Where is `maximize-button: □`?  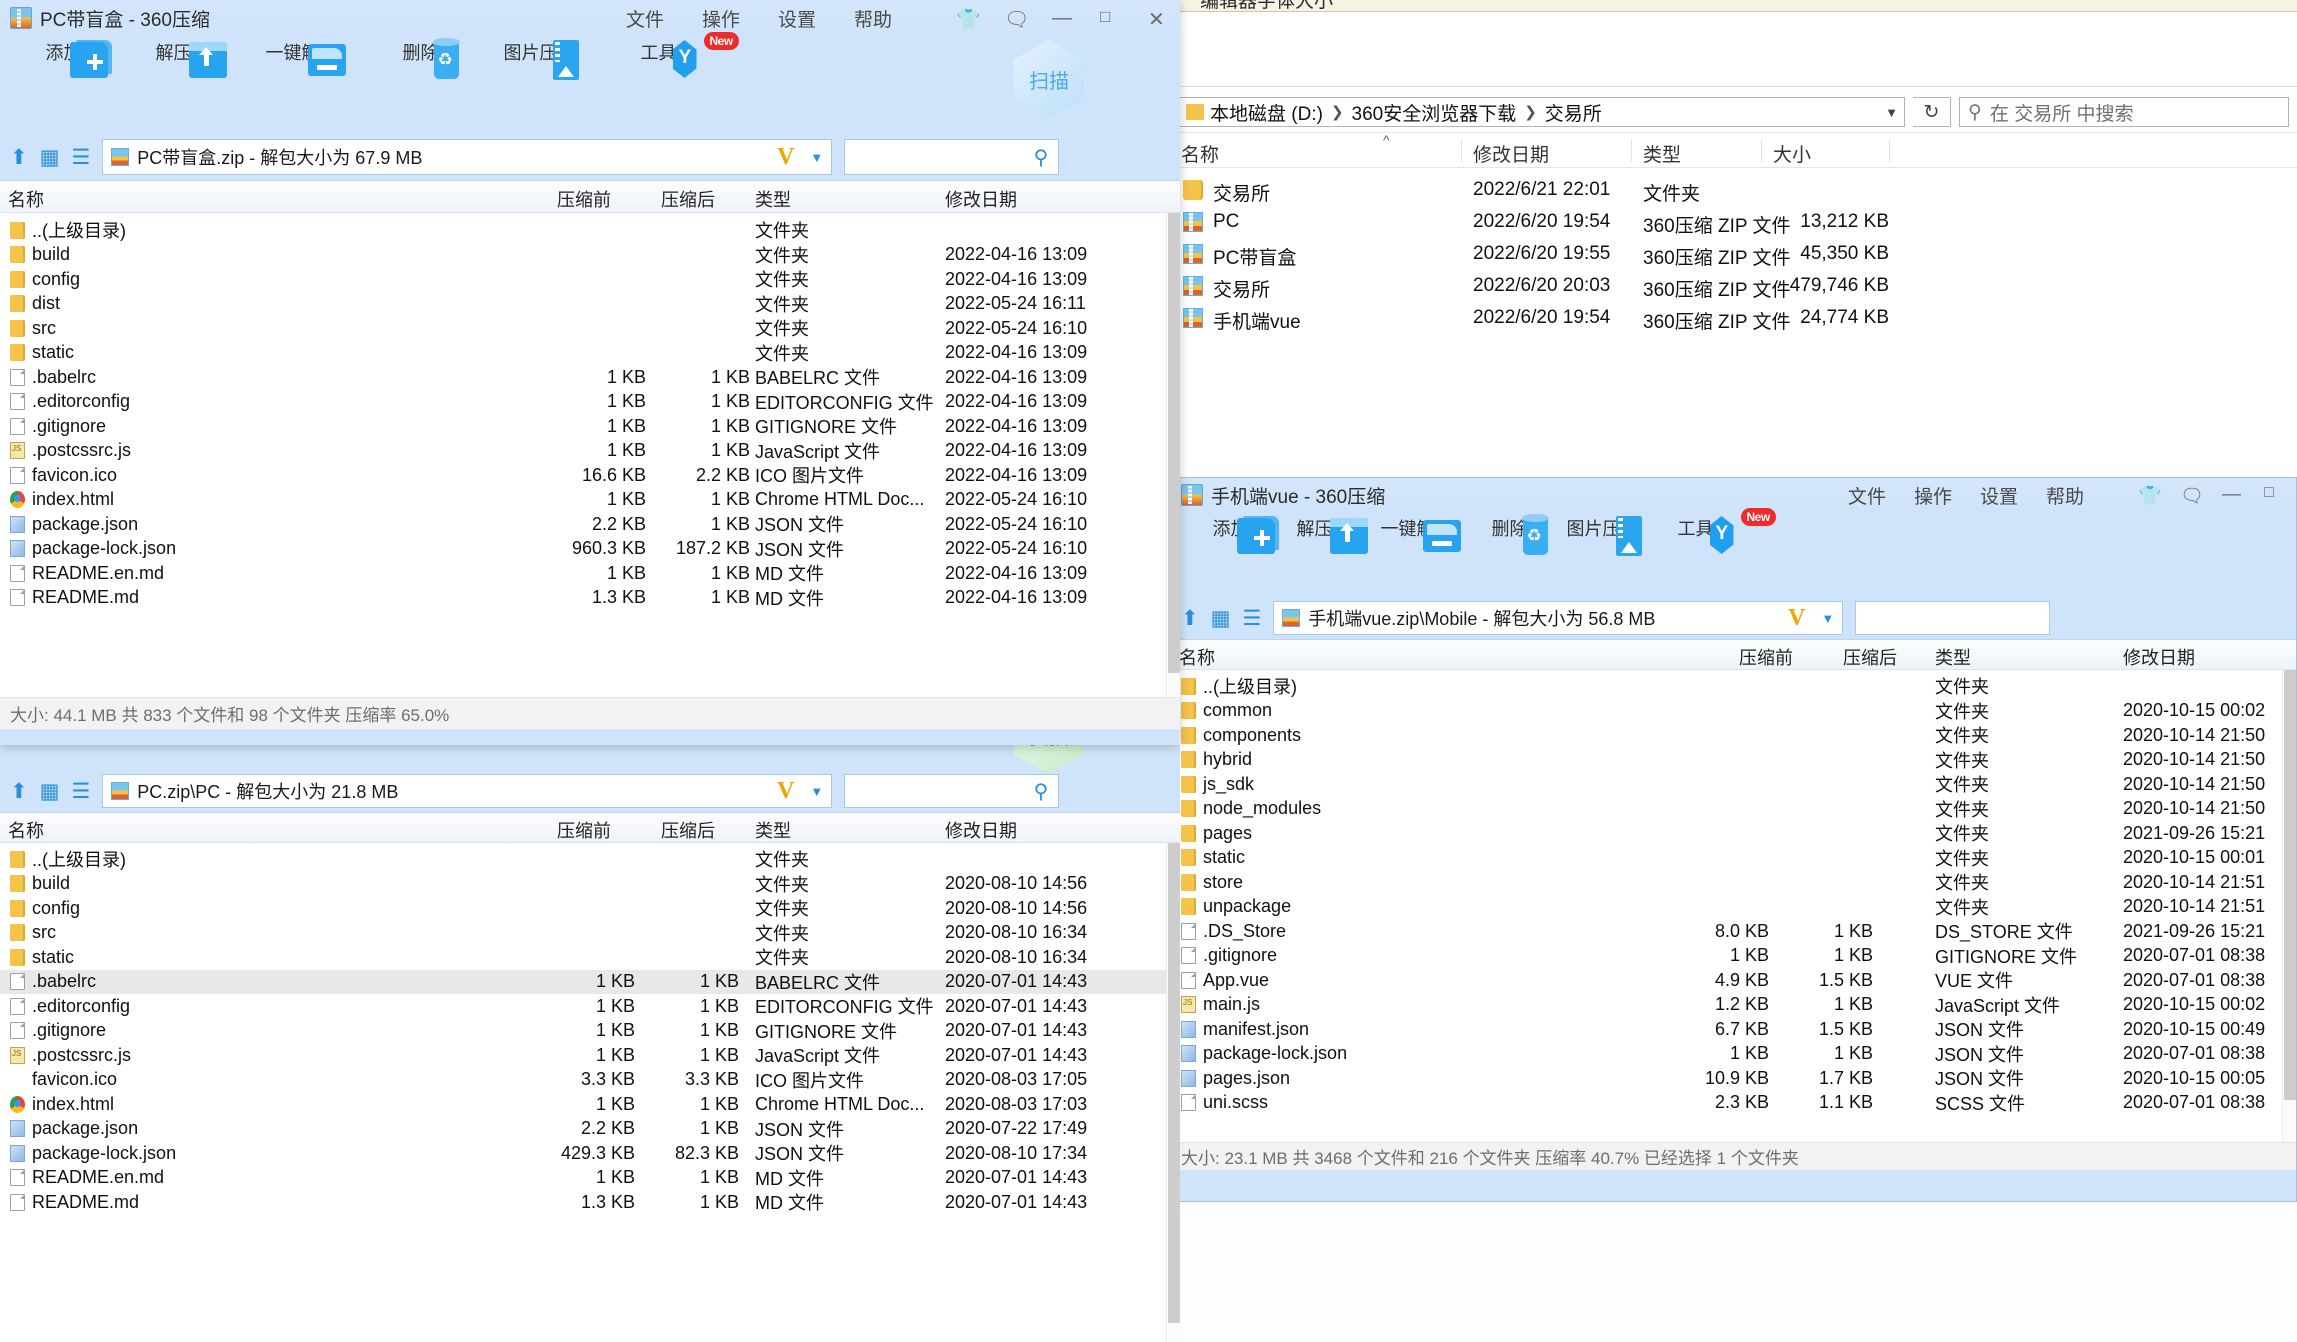 maximize-button: □ is located at coordinates (1111, 18).